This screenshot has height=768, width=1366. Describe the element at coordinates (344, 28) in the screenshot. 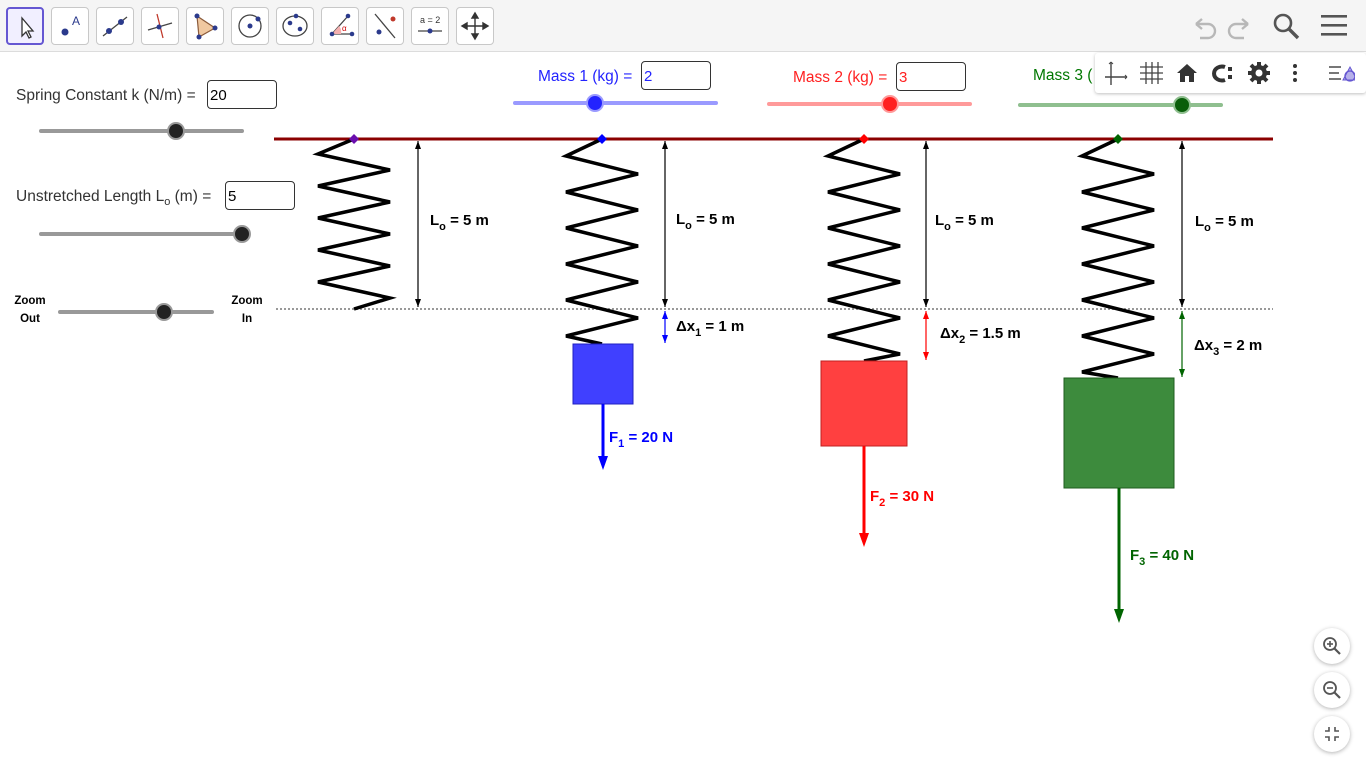

I see `svg-text: α` at that location.